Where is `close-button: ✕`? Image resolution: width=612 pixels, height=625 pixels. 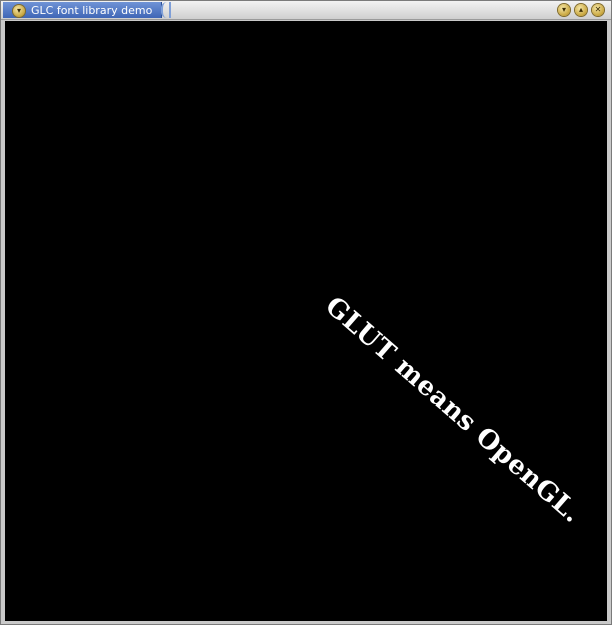 close-button: ✕ is located at coordinates (598, 10).